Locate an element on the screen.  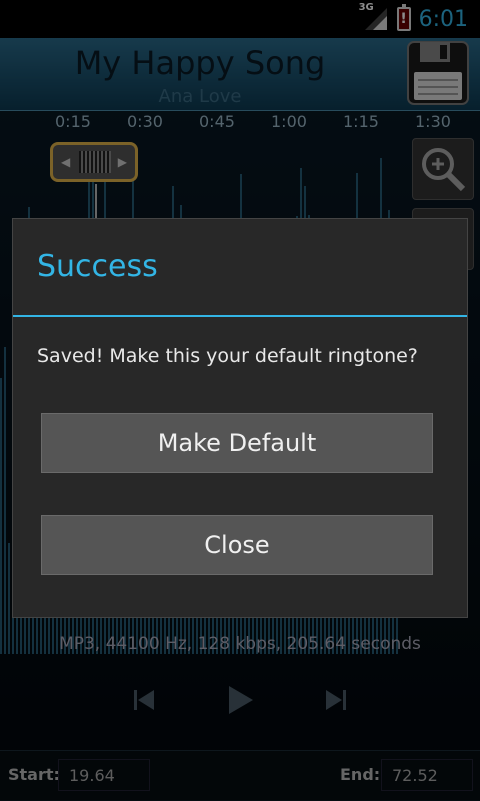
make-default-button: Make Default is located at coordinates (237, 443).